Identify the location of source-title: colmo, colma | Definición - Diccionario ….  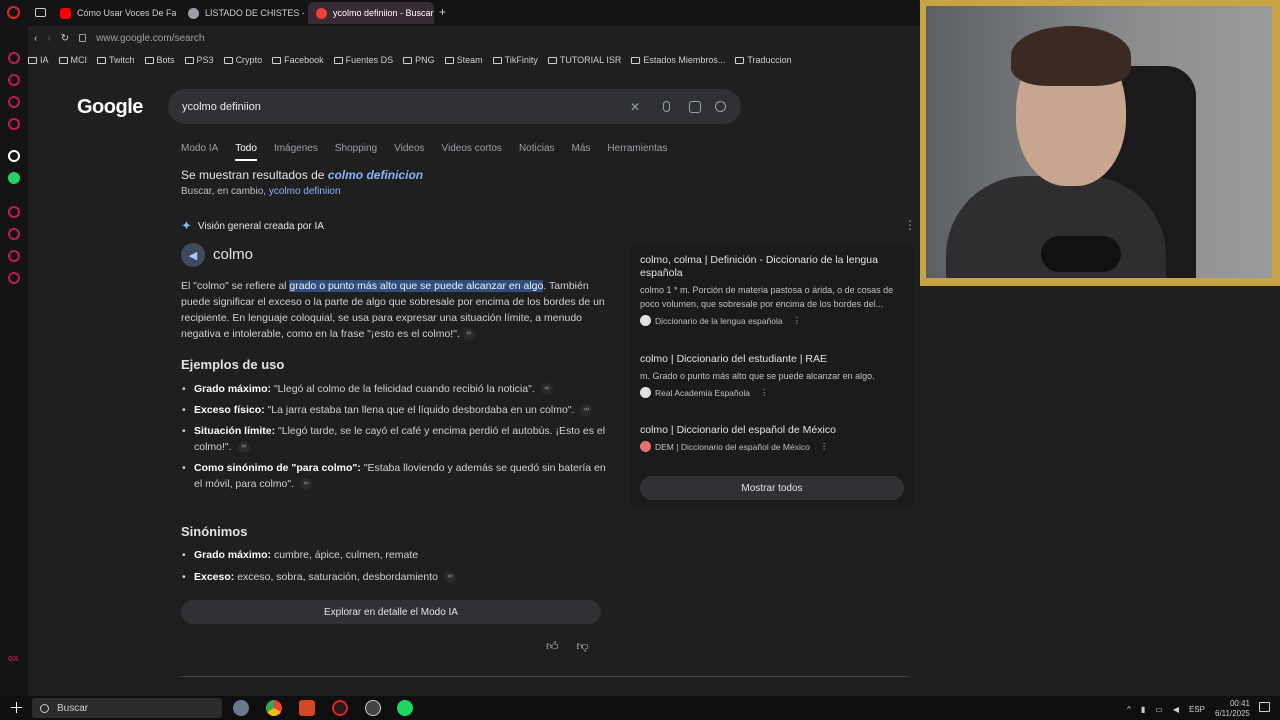
(774, 267).